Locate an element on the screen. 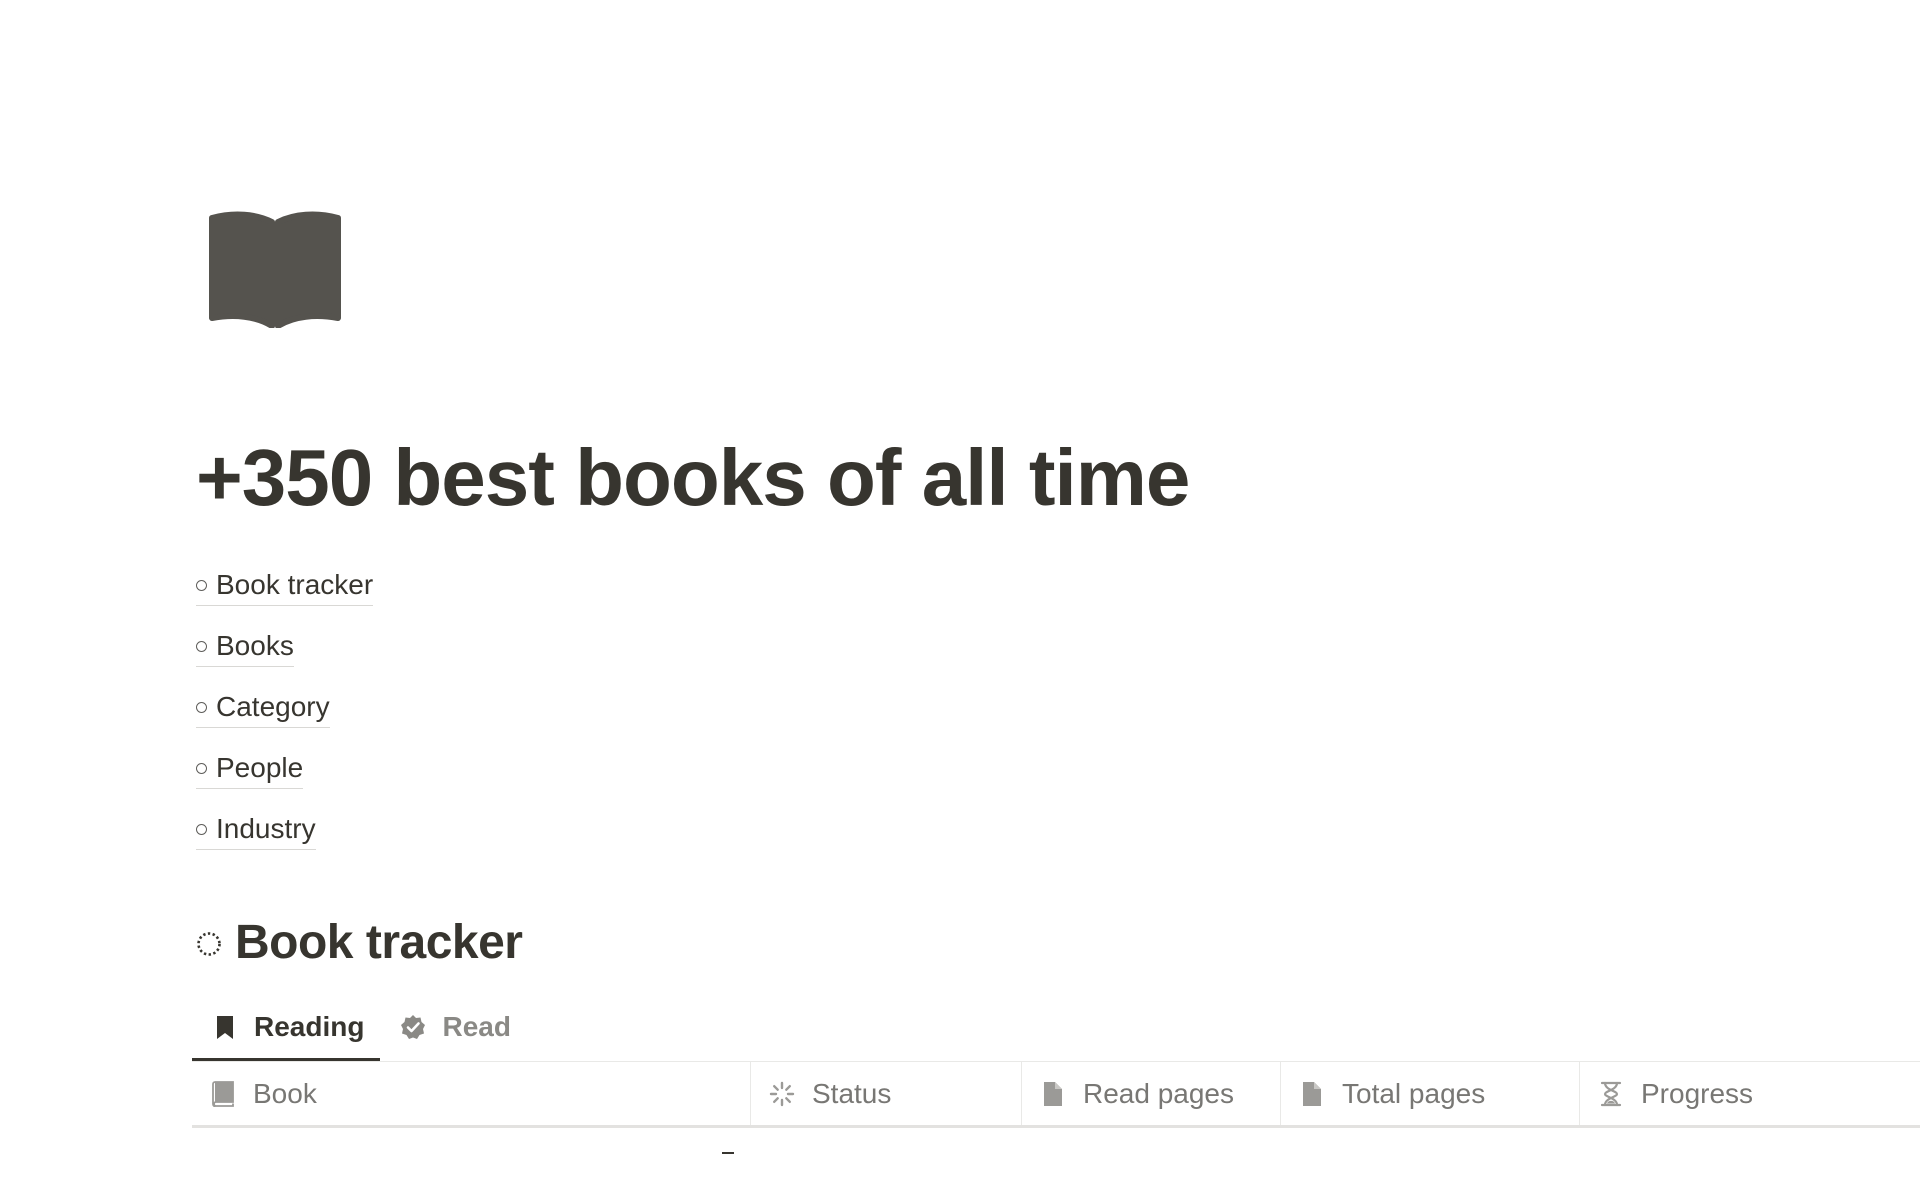 Image resolution: width=1920 pixels, height=1200 pixels. toc-link: Industry is located at coordinates (256, 830).